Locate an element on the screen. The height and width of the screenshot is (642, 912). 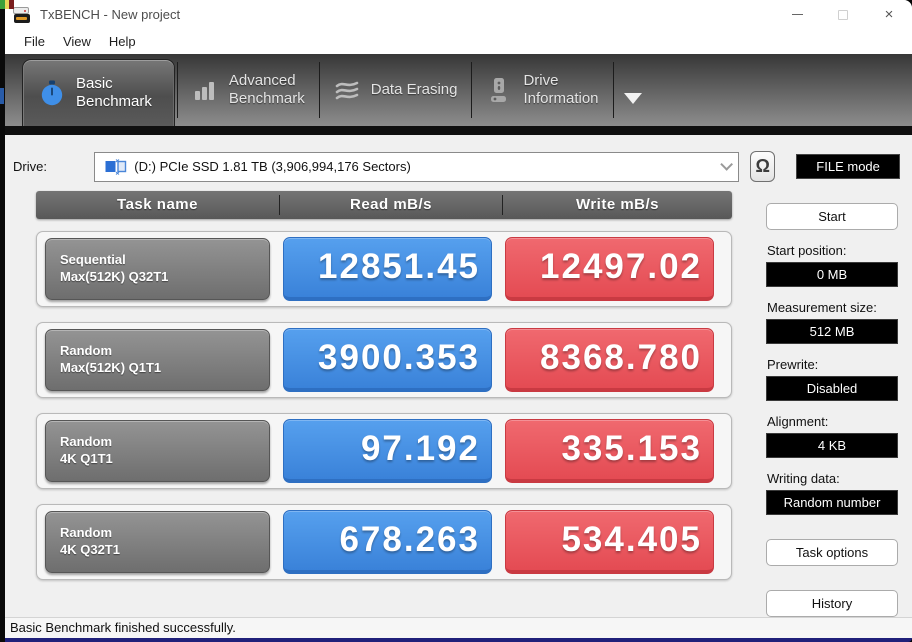
write-value: 534.405 is located at coordinates (609, 541).